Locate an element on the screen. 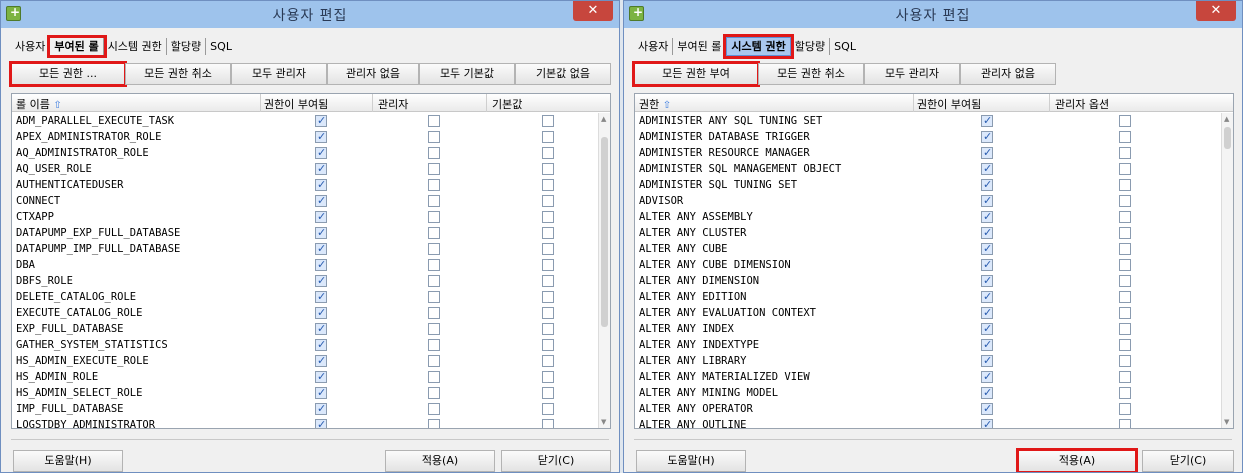 The height and width of the screenshot is (473, 1243). title-bar: 사용자 편집 ✕ is located at coordinates (310, 14).